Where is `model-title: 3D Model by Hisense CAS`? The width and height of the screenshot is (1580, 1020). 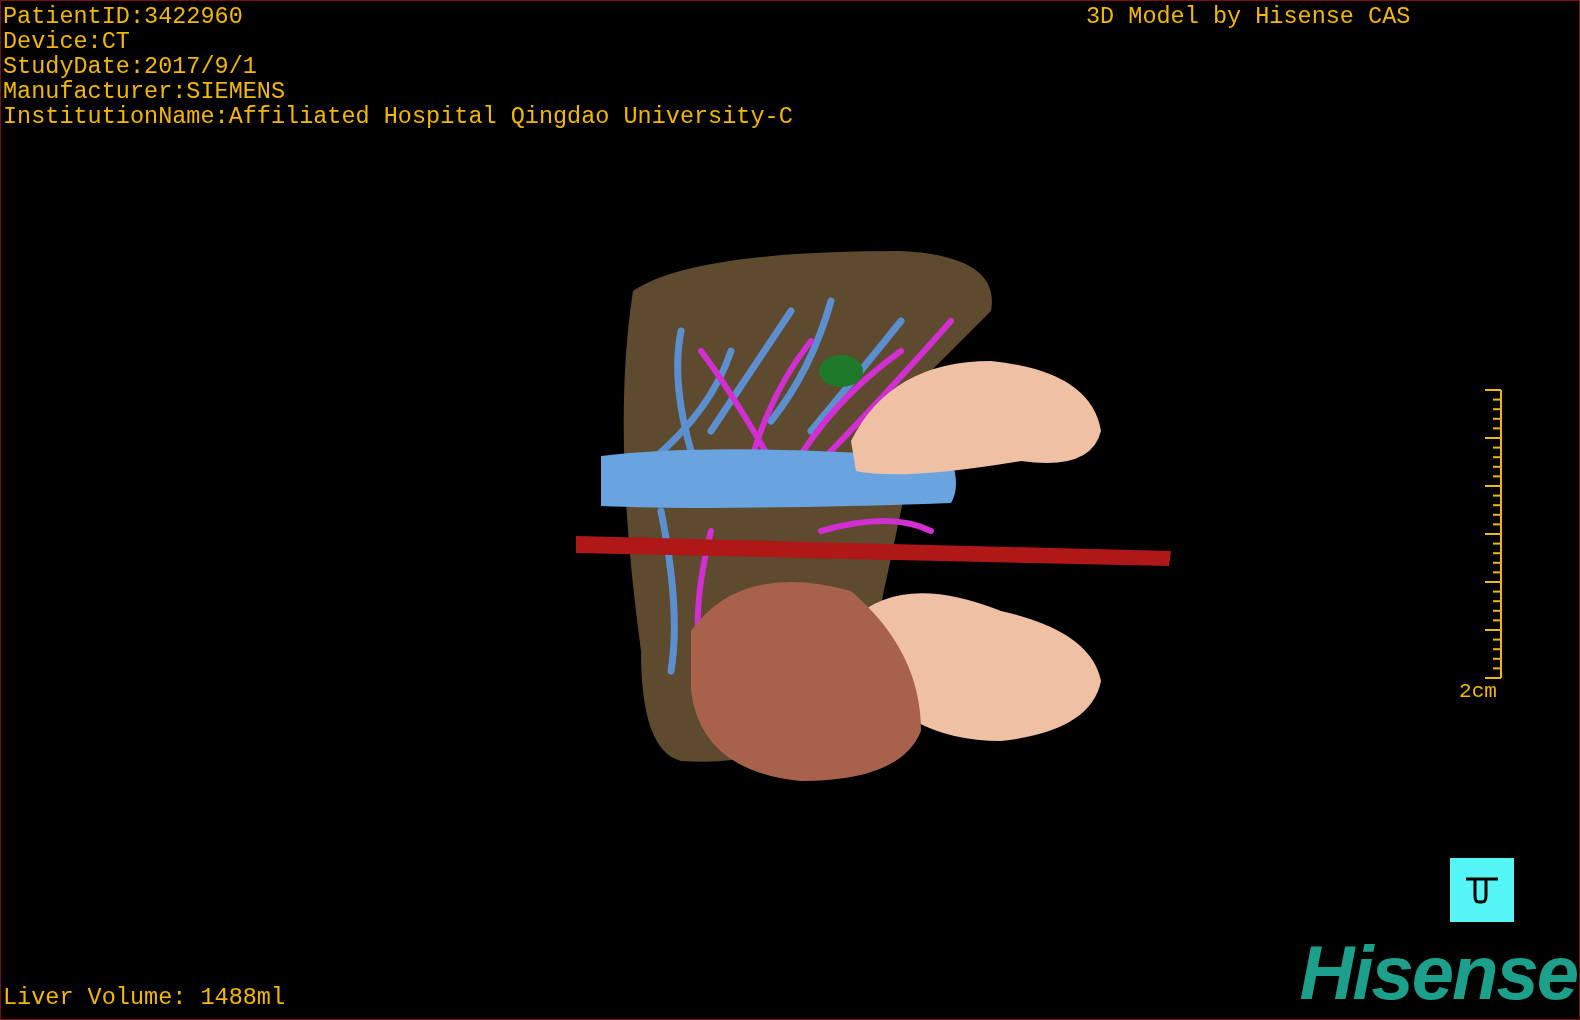
model-title: 3D Model by Hisense CAS is located at coordinates (1248, 16).